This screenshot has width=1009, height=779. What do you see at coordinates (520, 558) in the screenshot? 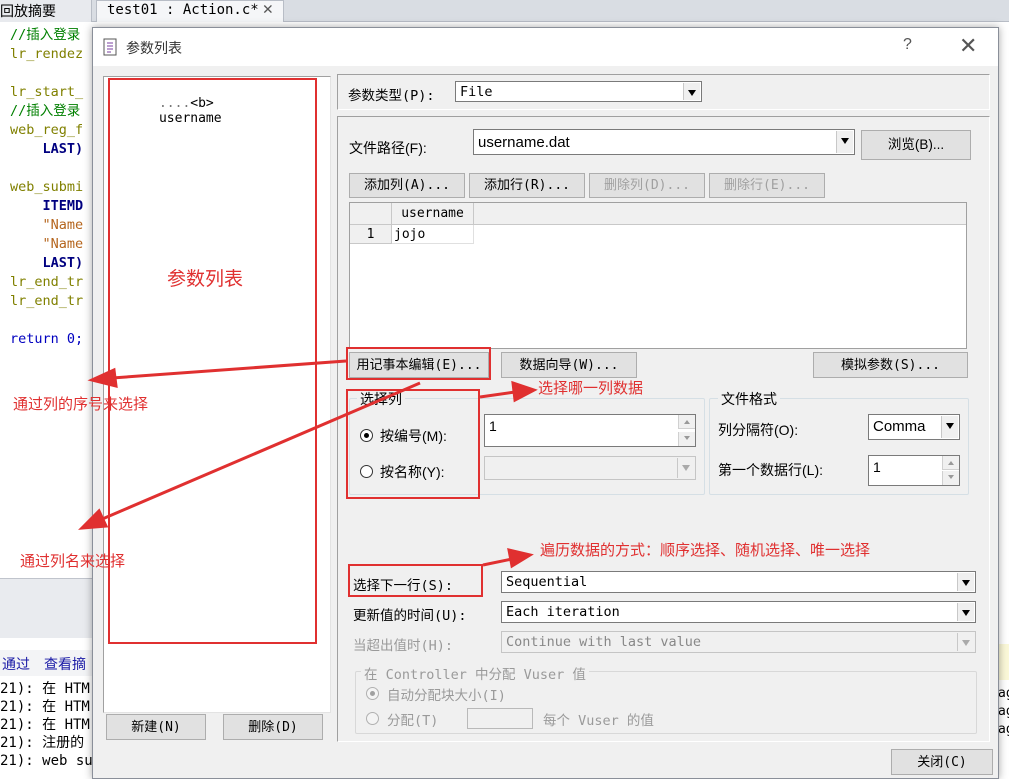
I see `arrow-head-traversal` at bounding box center [520, 558].